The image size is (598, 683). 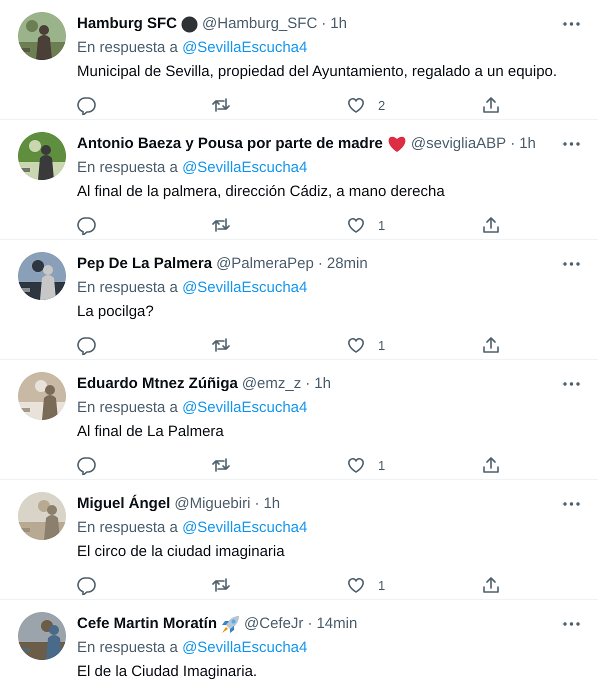 What do you see at coordinates (116, 312) in the screenshot?
I see `tweet-text: La pocilga?` at bounding box center [116, 312].